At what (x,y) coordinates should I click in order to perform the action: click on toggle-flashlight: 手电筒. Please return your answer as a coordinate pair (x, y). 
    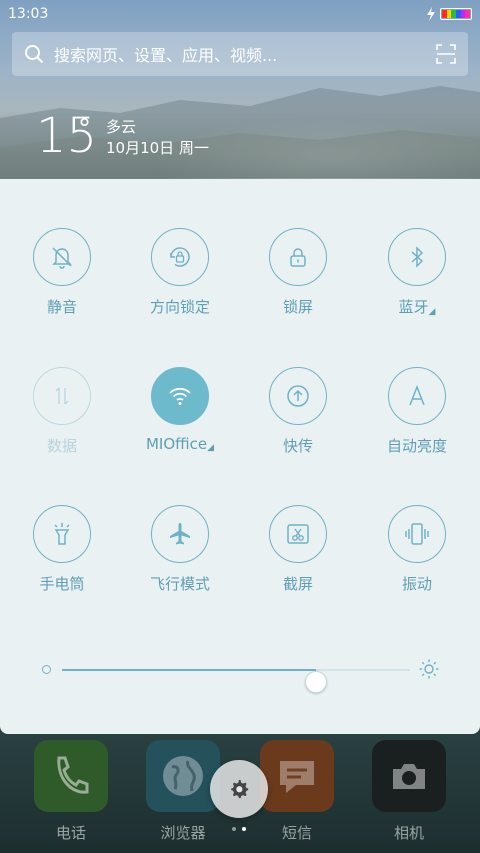
    Looking at the image, I should click on (62, 560).